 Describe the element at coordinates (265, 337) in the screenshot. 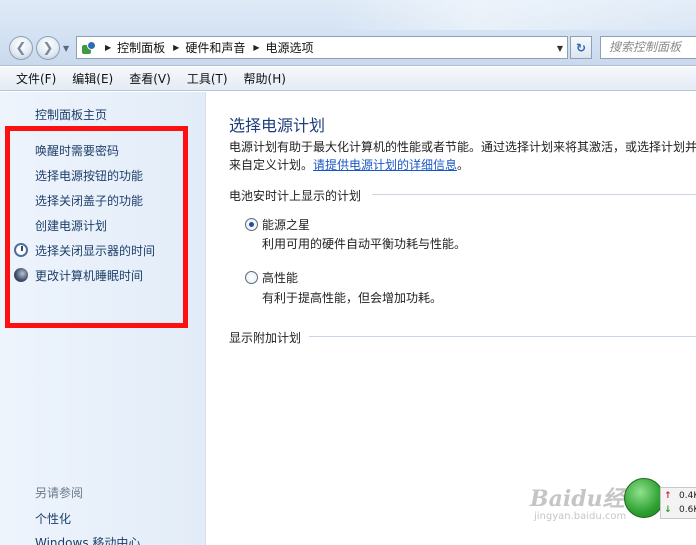

I see `show-additional-plans-expander: 显示附加计划` at that location.